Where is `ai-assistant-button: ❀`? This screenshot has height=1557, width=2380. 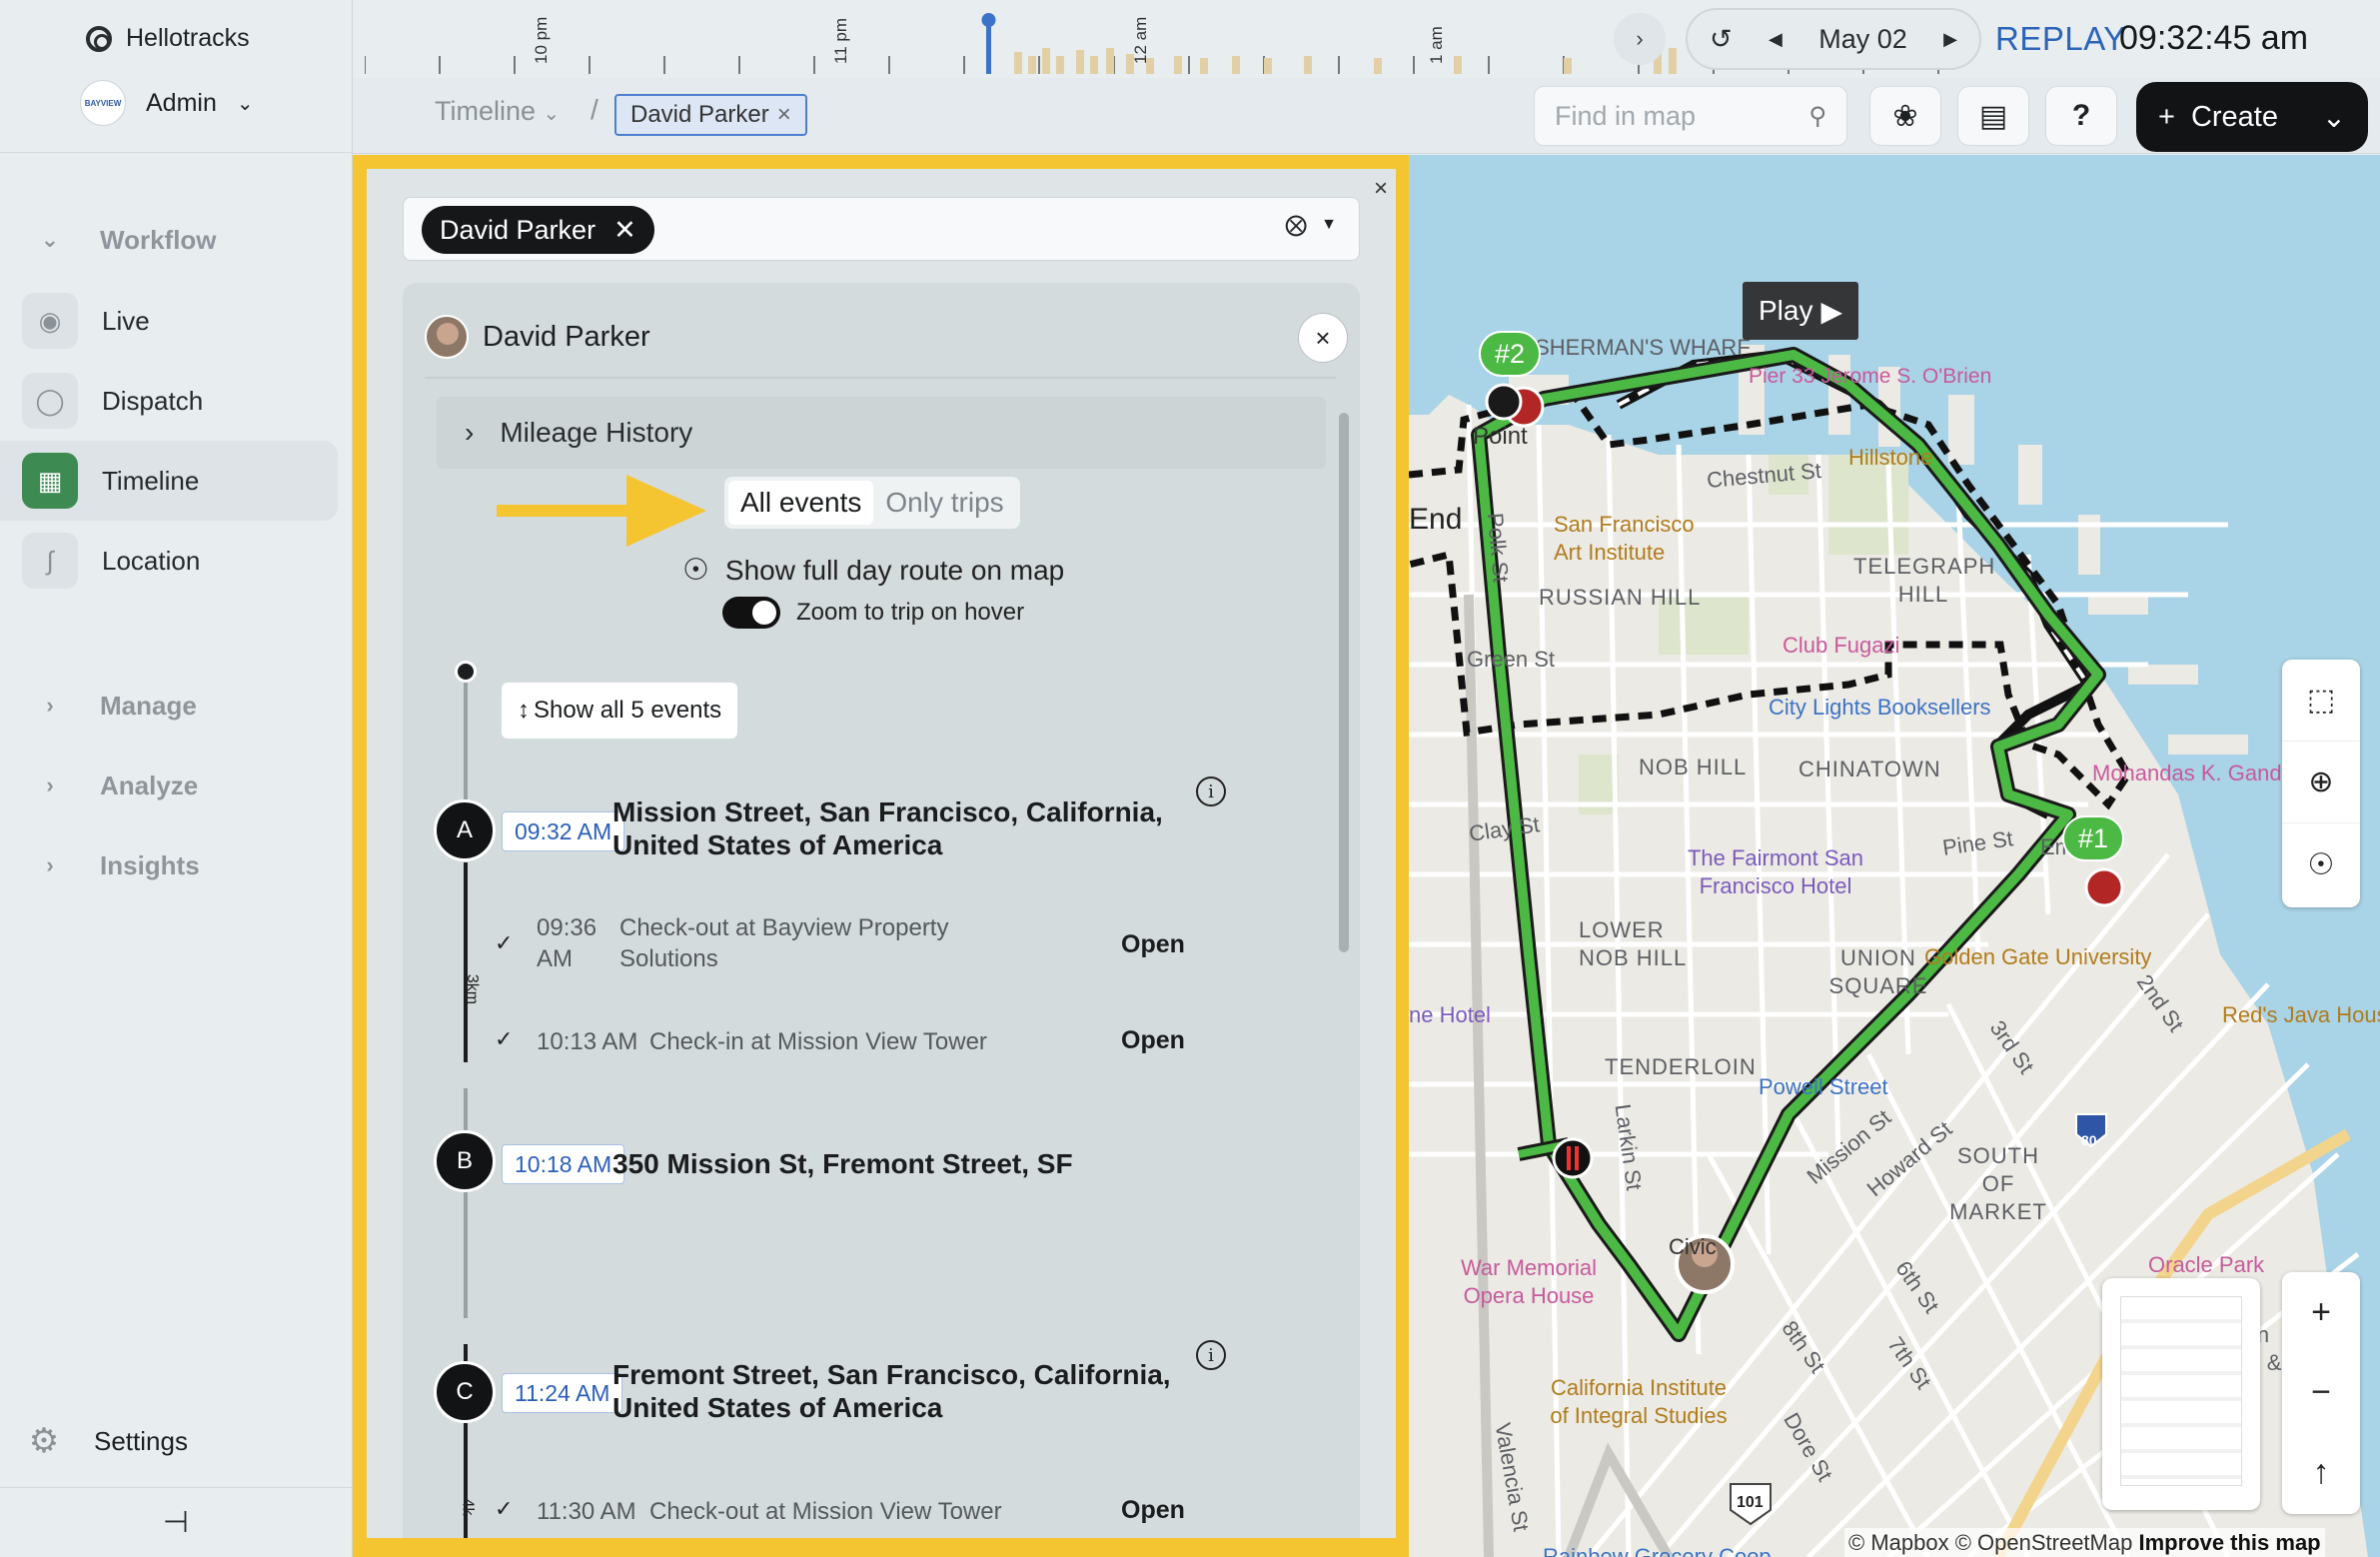
ai-assistant-button: ❀ is located at coordinates (1905, 116).